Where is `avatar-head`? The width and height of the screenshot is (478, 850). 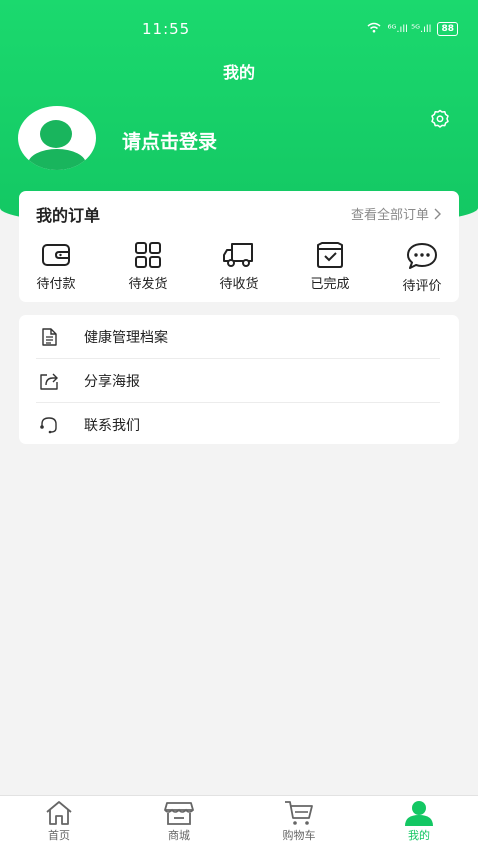
avatar-head is located at coordinates (56, 134).